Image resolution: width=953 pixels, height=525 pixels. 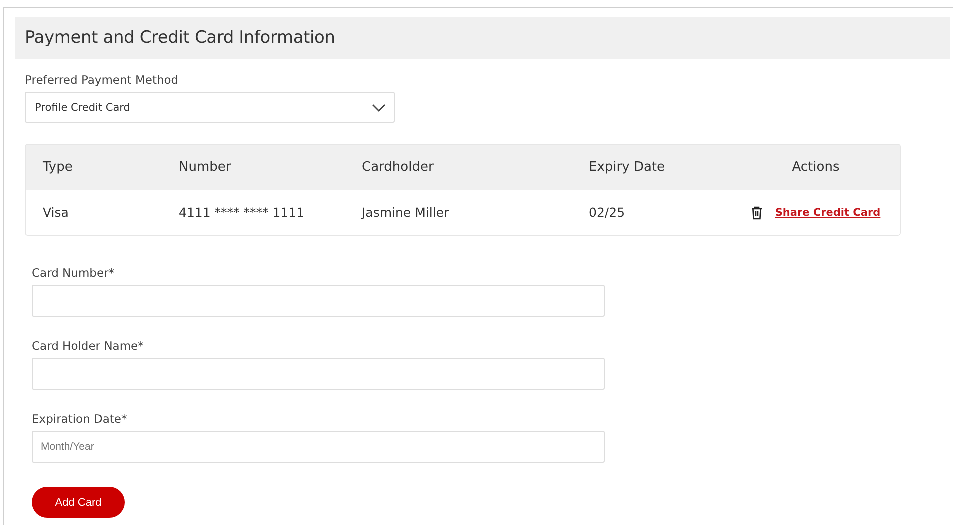 What do you see at coordinates (74, 273) in the screenshot?
I see `field-label: Card Number*` at bounding box center [74, 273].